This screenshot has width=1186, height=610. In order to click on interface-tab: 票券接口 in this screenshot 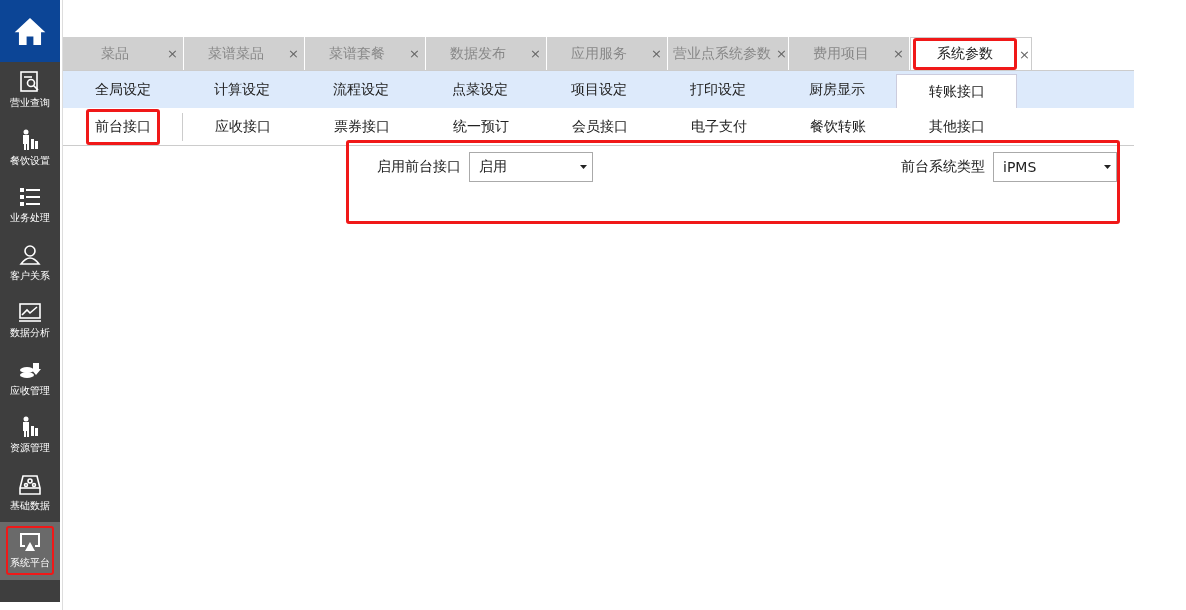, I will do `click(361, 126)`.